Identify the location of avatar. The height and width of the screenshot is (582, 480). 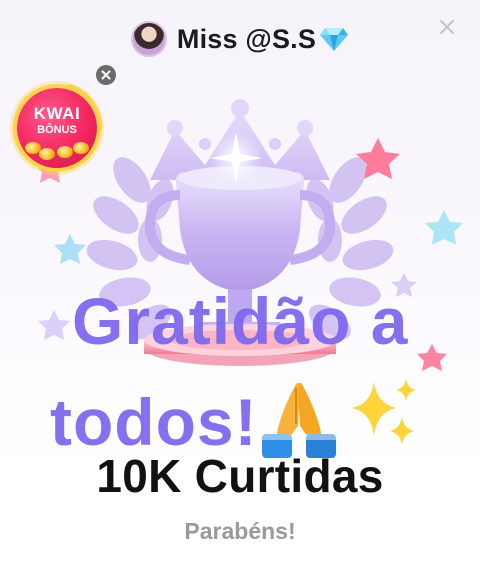
(148, 39).